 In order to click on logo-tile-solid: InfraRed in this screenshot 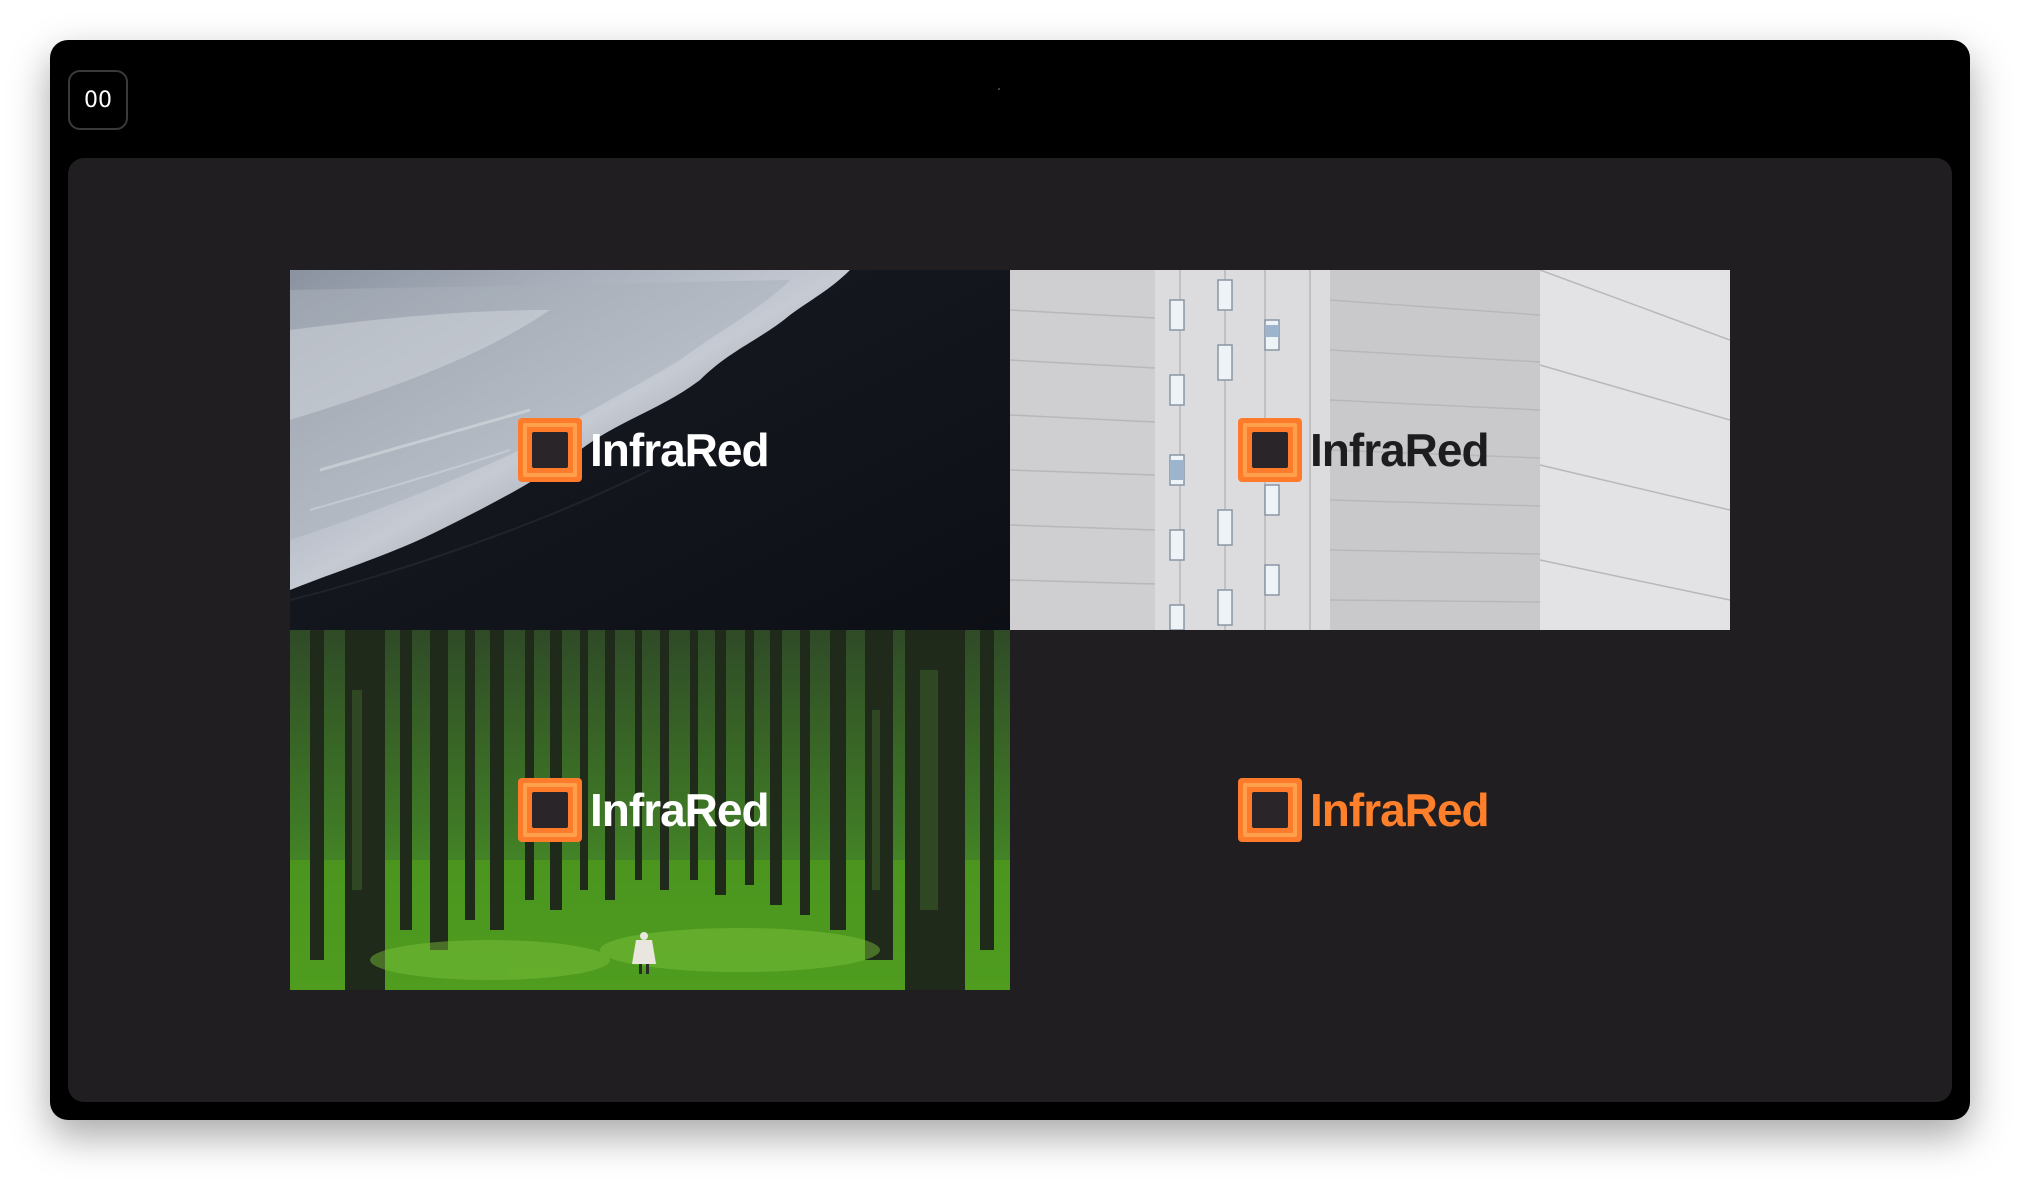, I will do `click(1370, 810)`.